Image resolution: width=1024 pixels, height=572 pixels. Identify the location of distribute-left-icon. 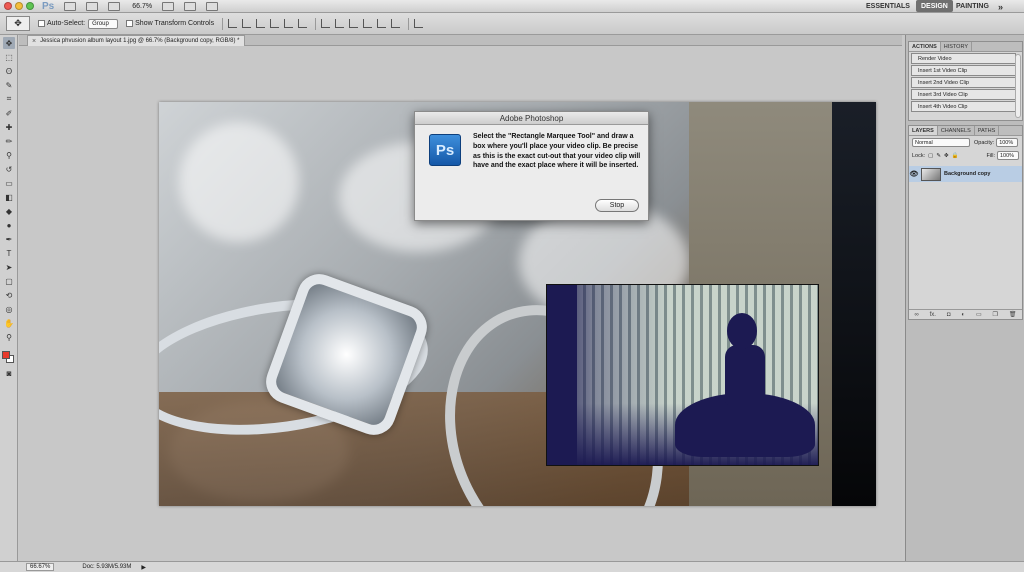
(368, 23).